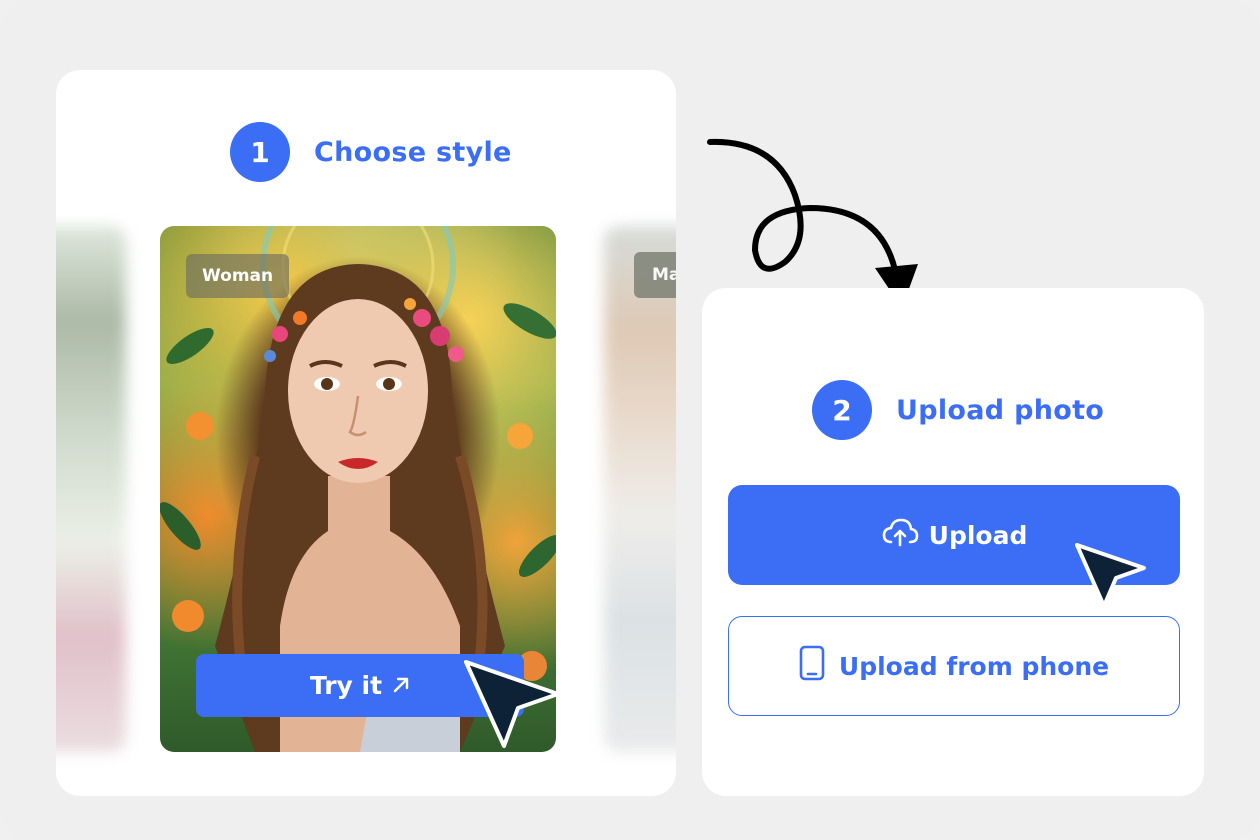  Describe the element at coordinates (260, 152) in the screenshot. I see `step-1-number: 1` at that location.